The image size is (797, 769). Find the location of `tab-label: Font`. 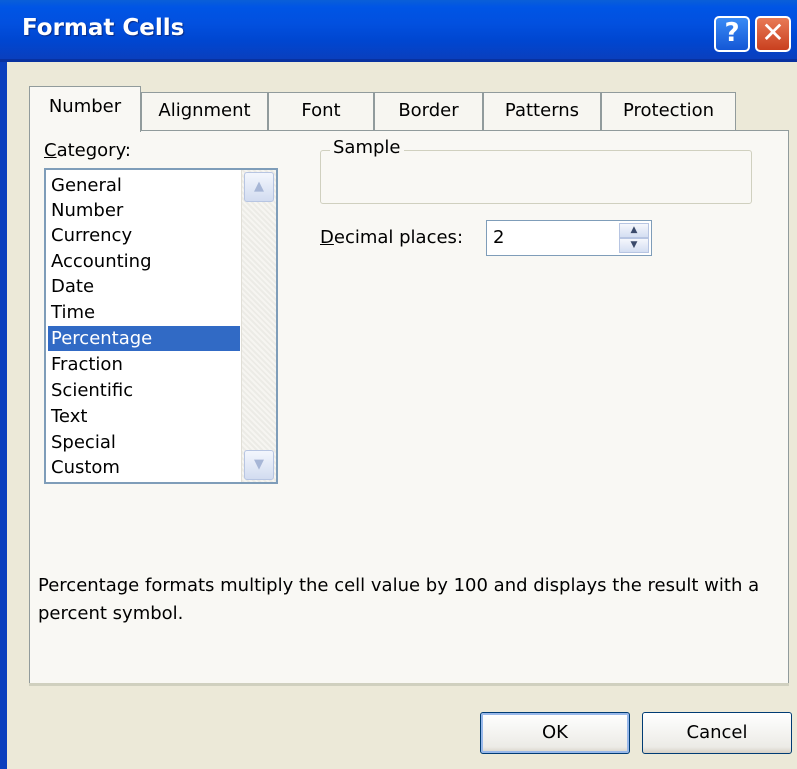

tab-label: Font is located at coordinates (321, 110).